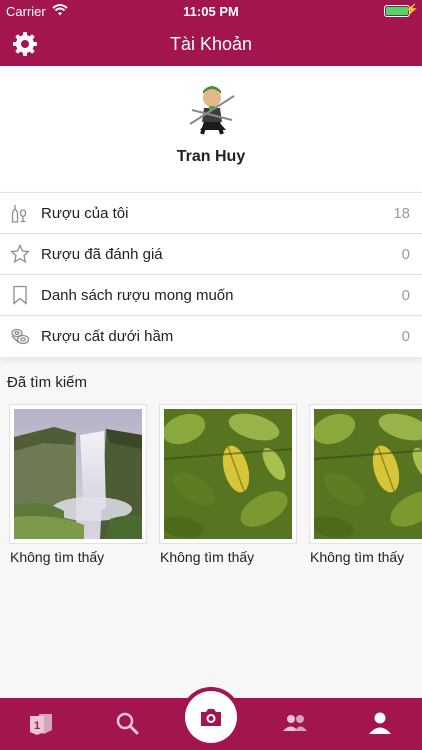  I want to click on menu-item-count: 18, so click(401, 213).